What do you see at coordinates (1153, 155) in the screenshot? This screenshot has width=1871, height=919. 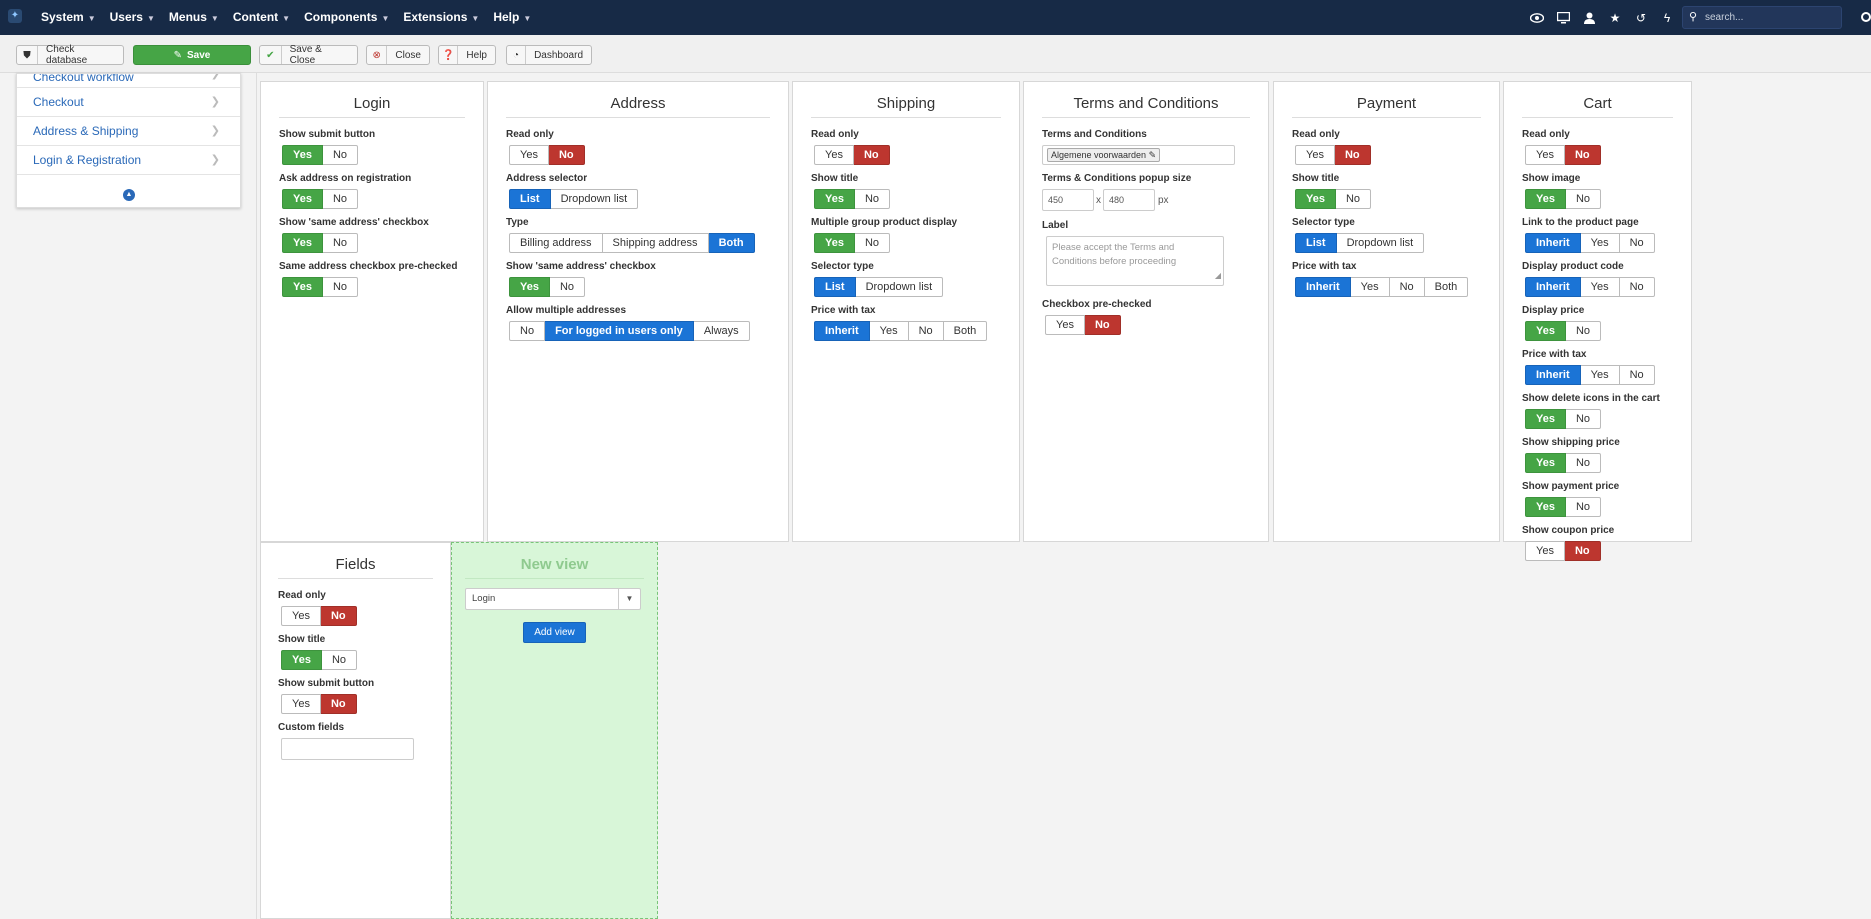 I see `pencil-icon: ✎` at bounding box center [1153, 155].